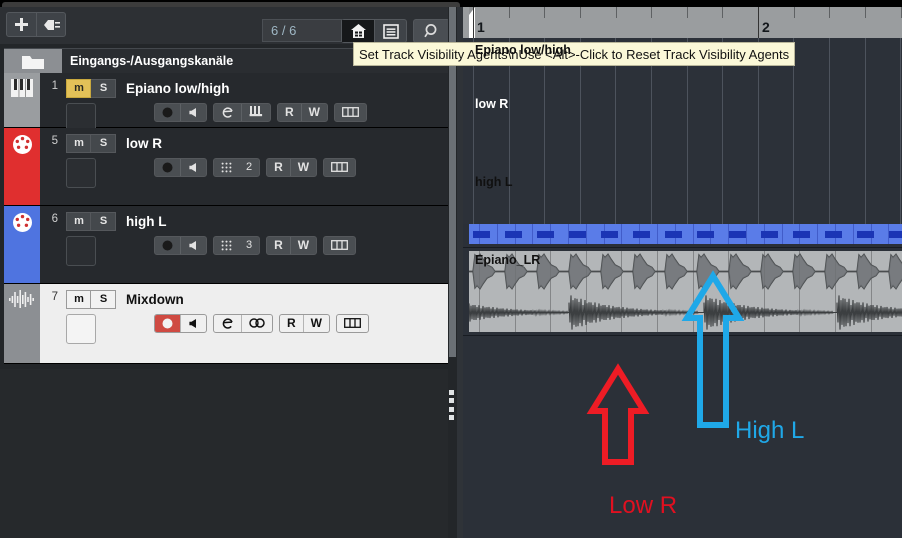  I want to click on track-controls: m S Mixdown R W, so click(257, 323).